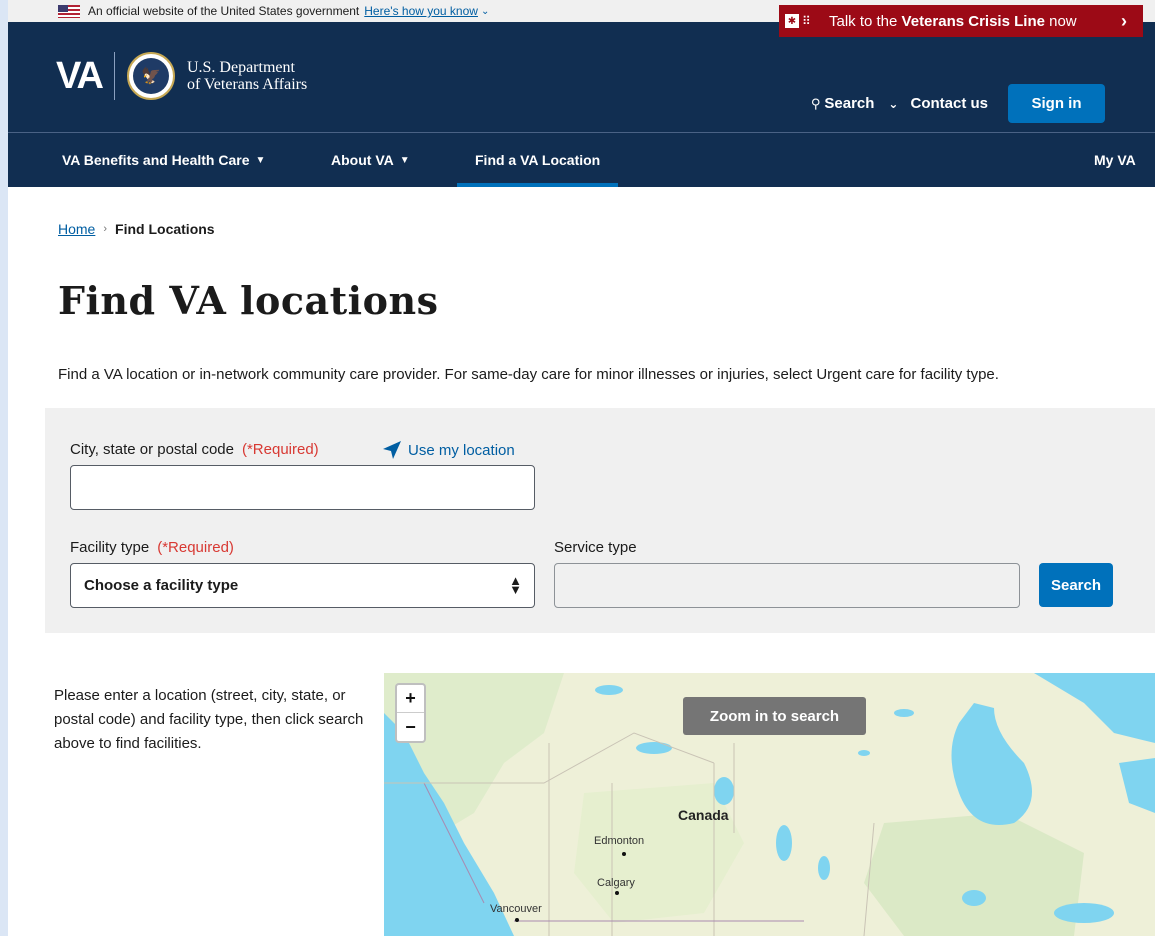 The width and height of the screenshot is (1155, 936). What do you see at coordinates (69, 11) in the screenshot?
I see `us-flag-icon` at bounding box center [69, 11].